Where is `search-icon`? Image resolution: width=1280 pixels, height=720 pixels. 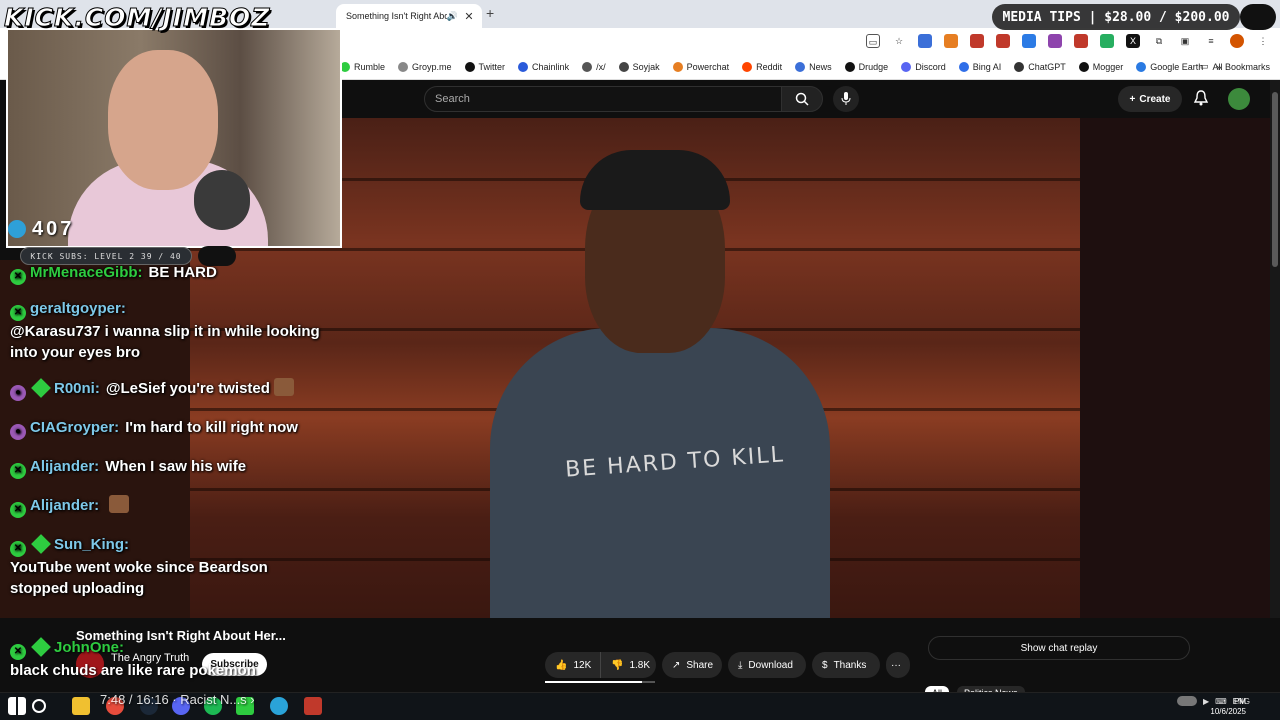
search-icon is located at coordinates (39, 706).